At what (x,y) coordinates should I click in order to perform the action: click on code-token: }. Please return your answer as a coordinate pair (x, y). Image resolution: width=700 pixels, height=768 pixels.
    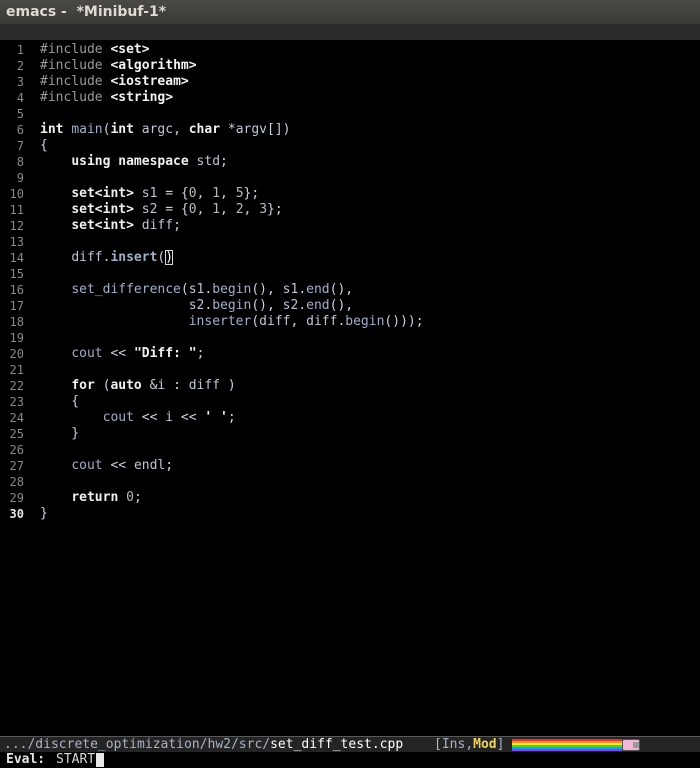
    Looking at the image, I should click on (60, 433).